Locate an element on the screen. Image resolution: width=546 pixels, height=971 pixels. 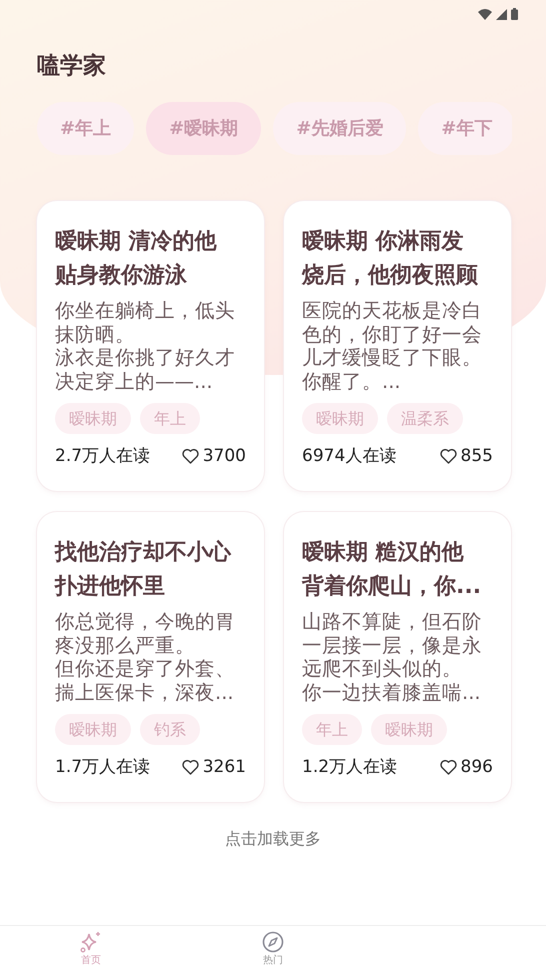
story-card: 暧昧期 糙汉的他背着你爬山，你... 山路不算陡，但石阶一层接一层，像是永远爬不到头似的。 你一边扶着膝盖喘... 年上 暧昧期 1.2万人在读 896 is located at coordinates (397, 657).